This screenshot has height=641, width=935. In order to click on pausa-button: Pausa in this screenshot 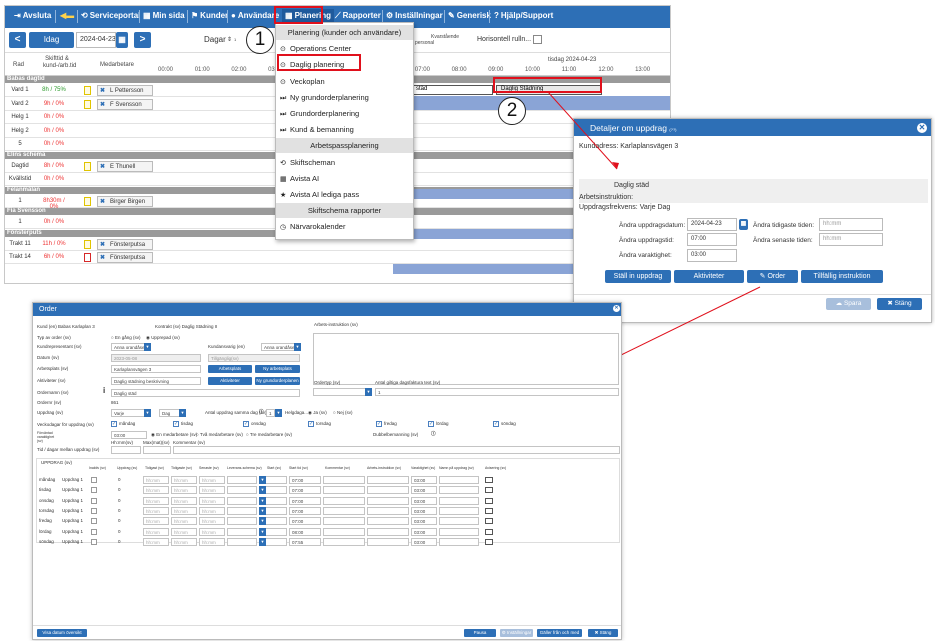, I will do `click(480, 633)`.